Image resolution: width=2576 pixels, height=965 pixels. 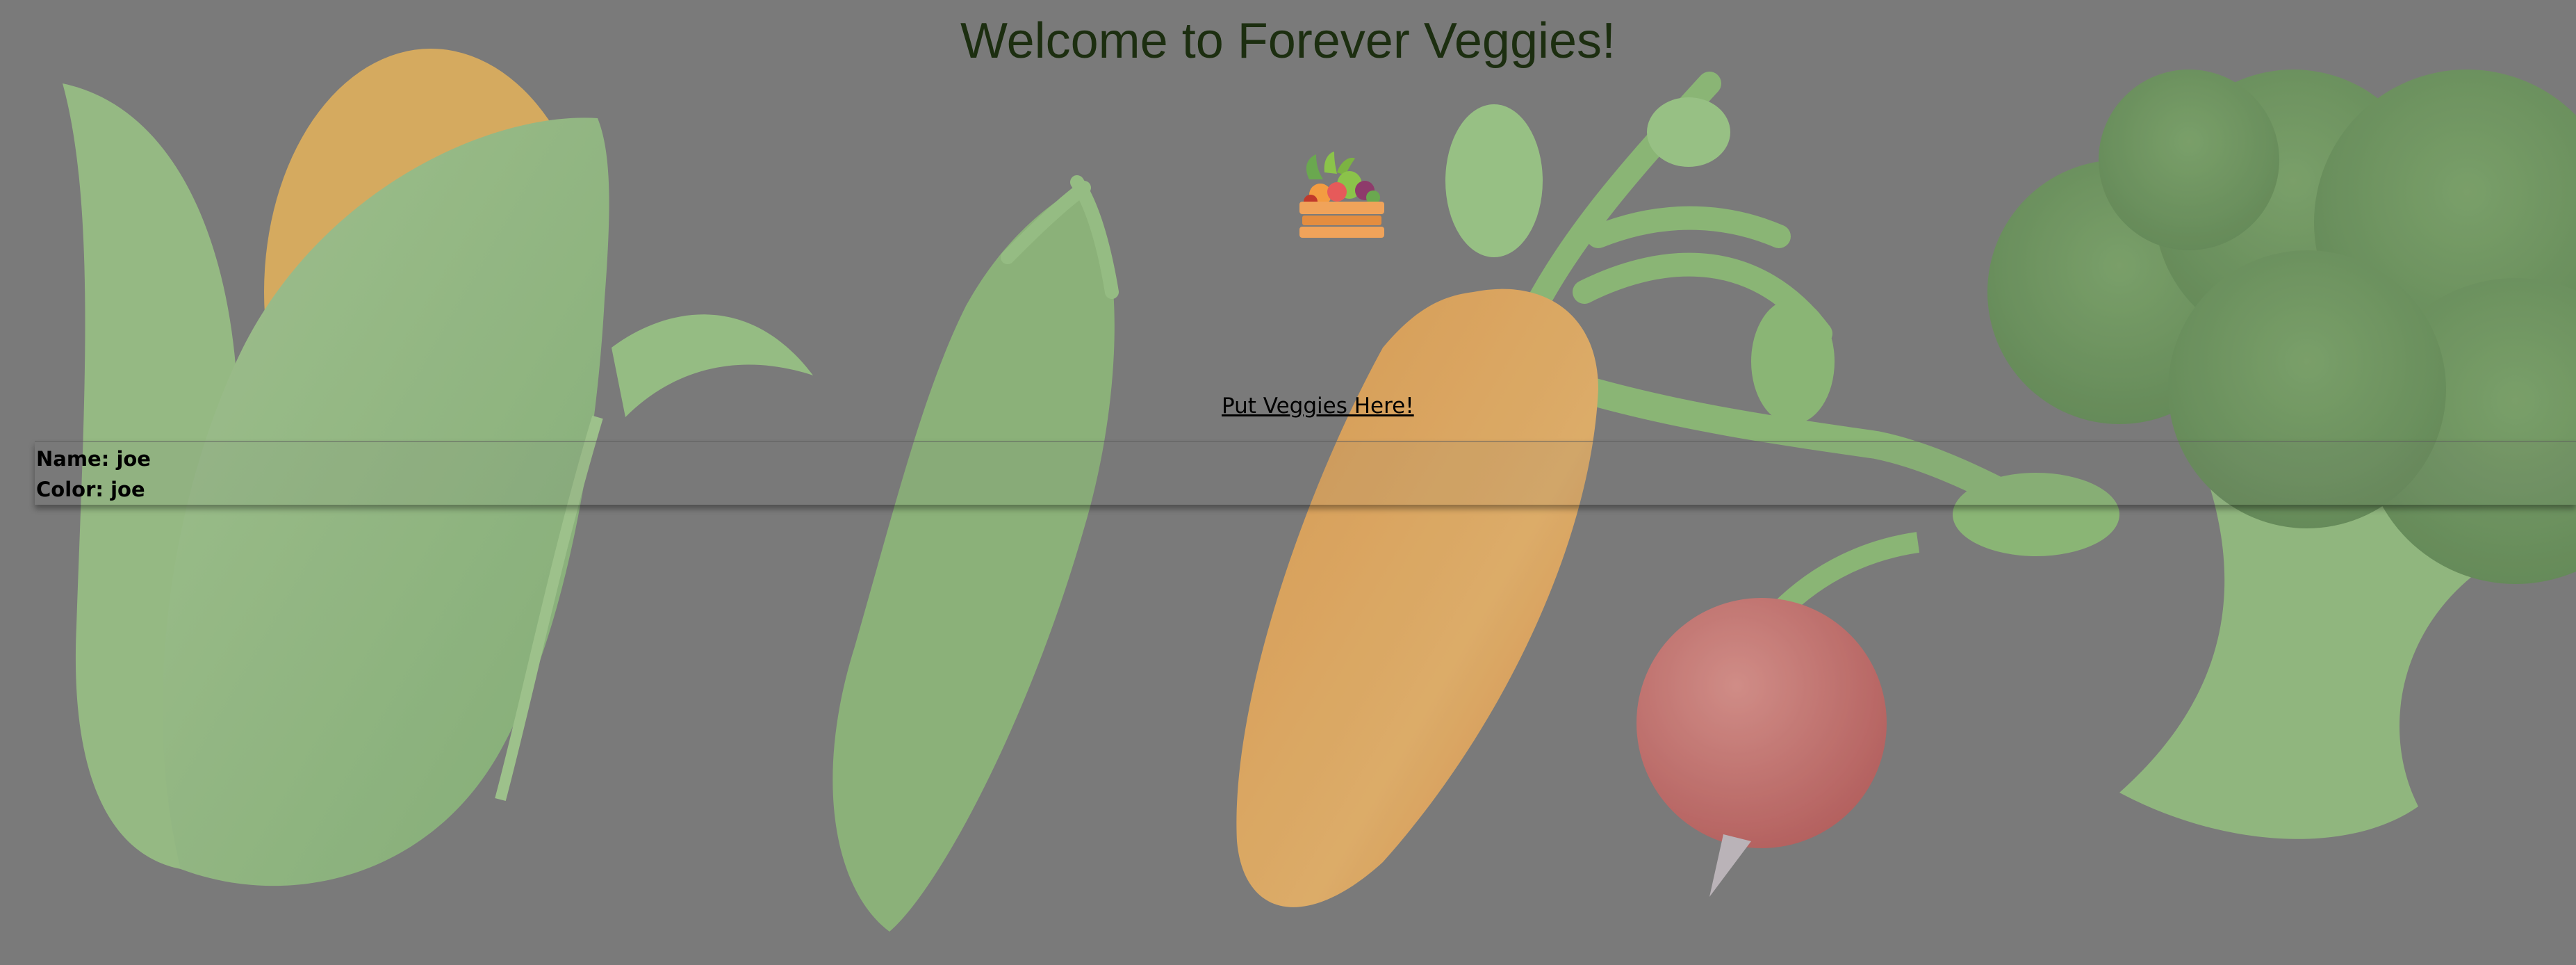 I want to click on name-row: Name: joe, so click(x=94, y=458).